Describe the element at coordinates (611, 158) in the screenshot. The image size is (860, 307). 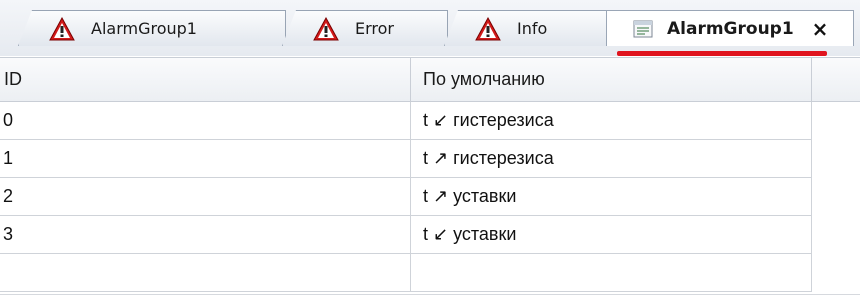
I see `cell-default: t ↗ гистерезиса` at that location.